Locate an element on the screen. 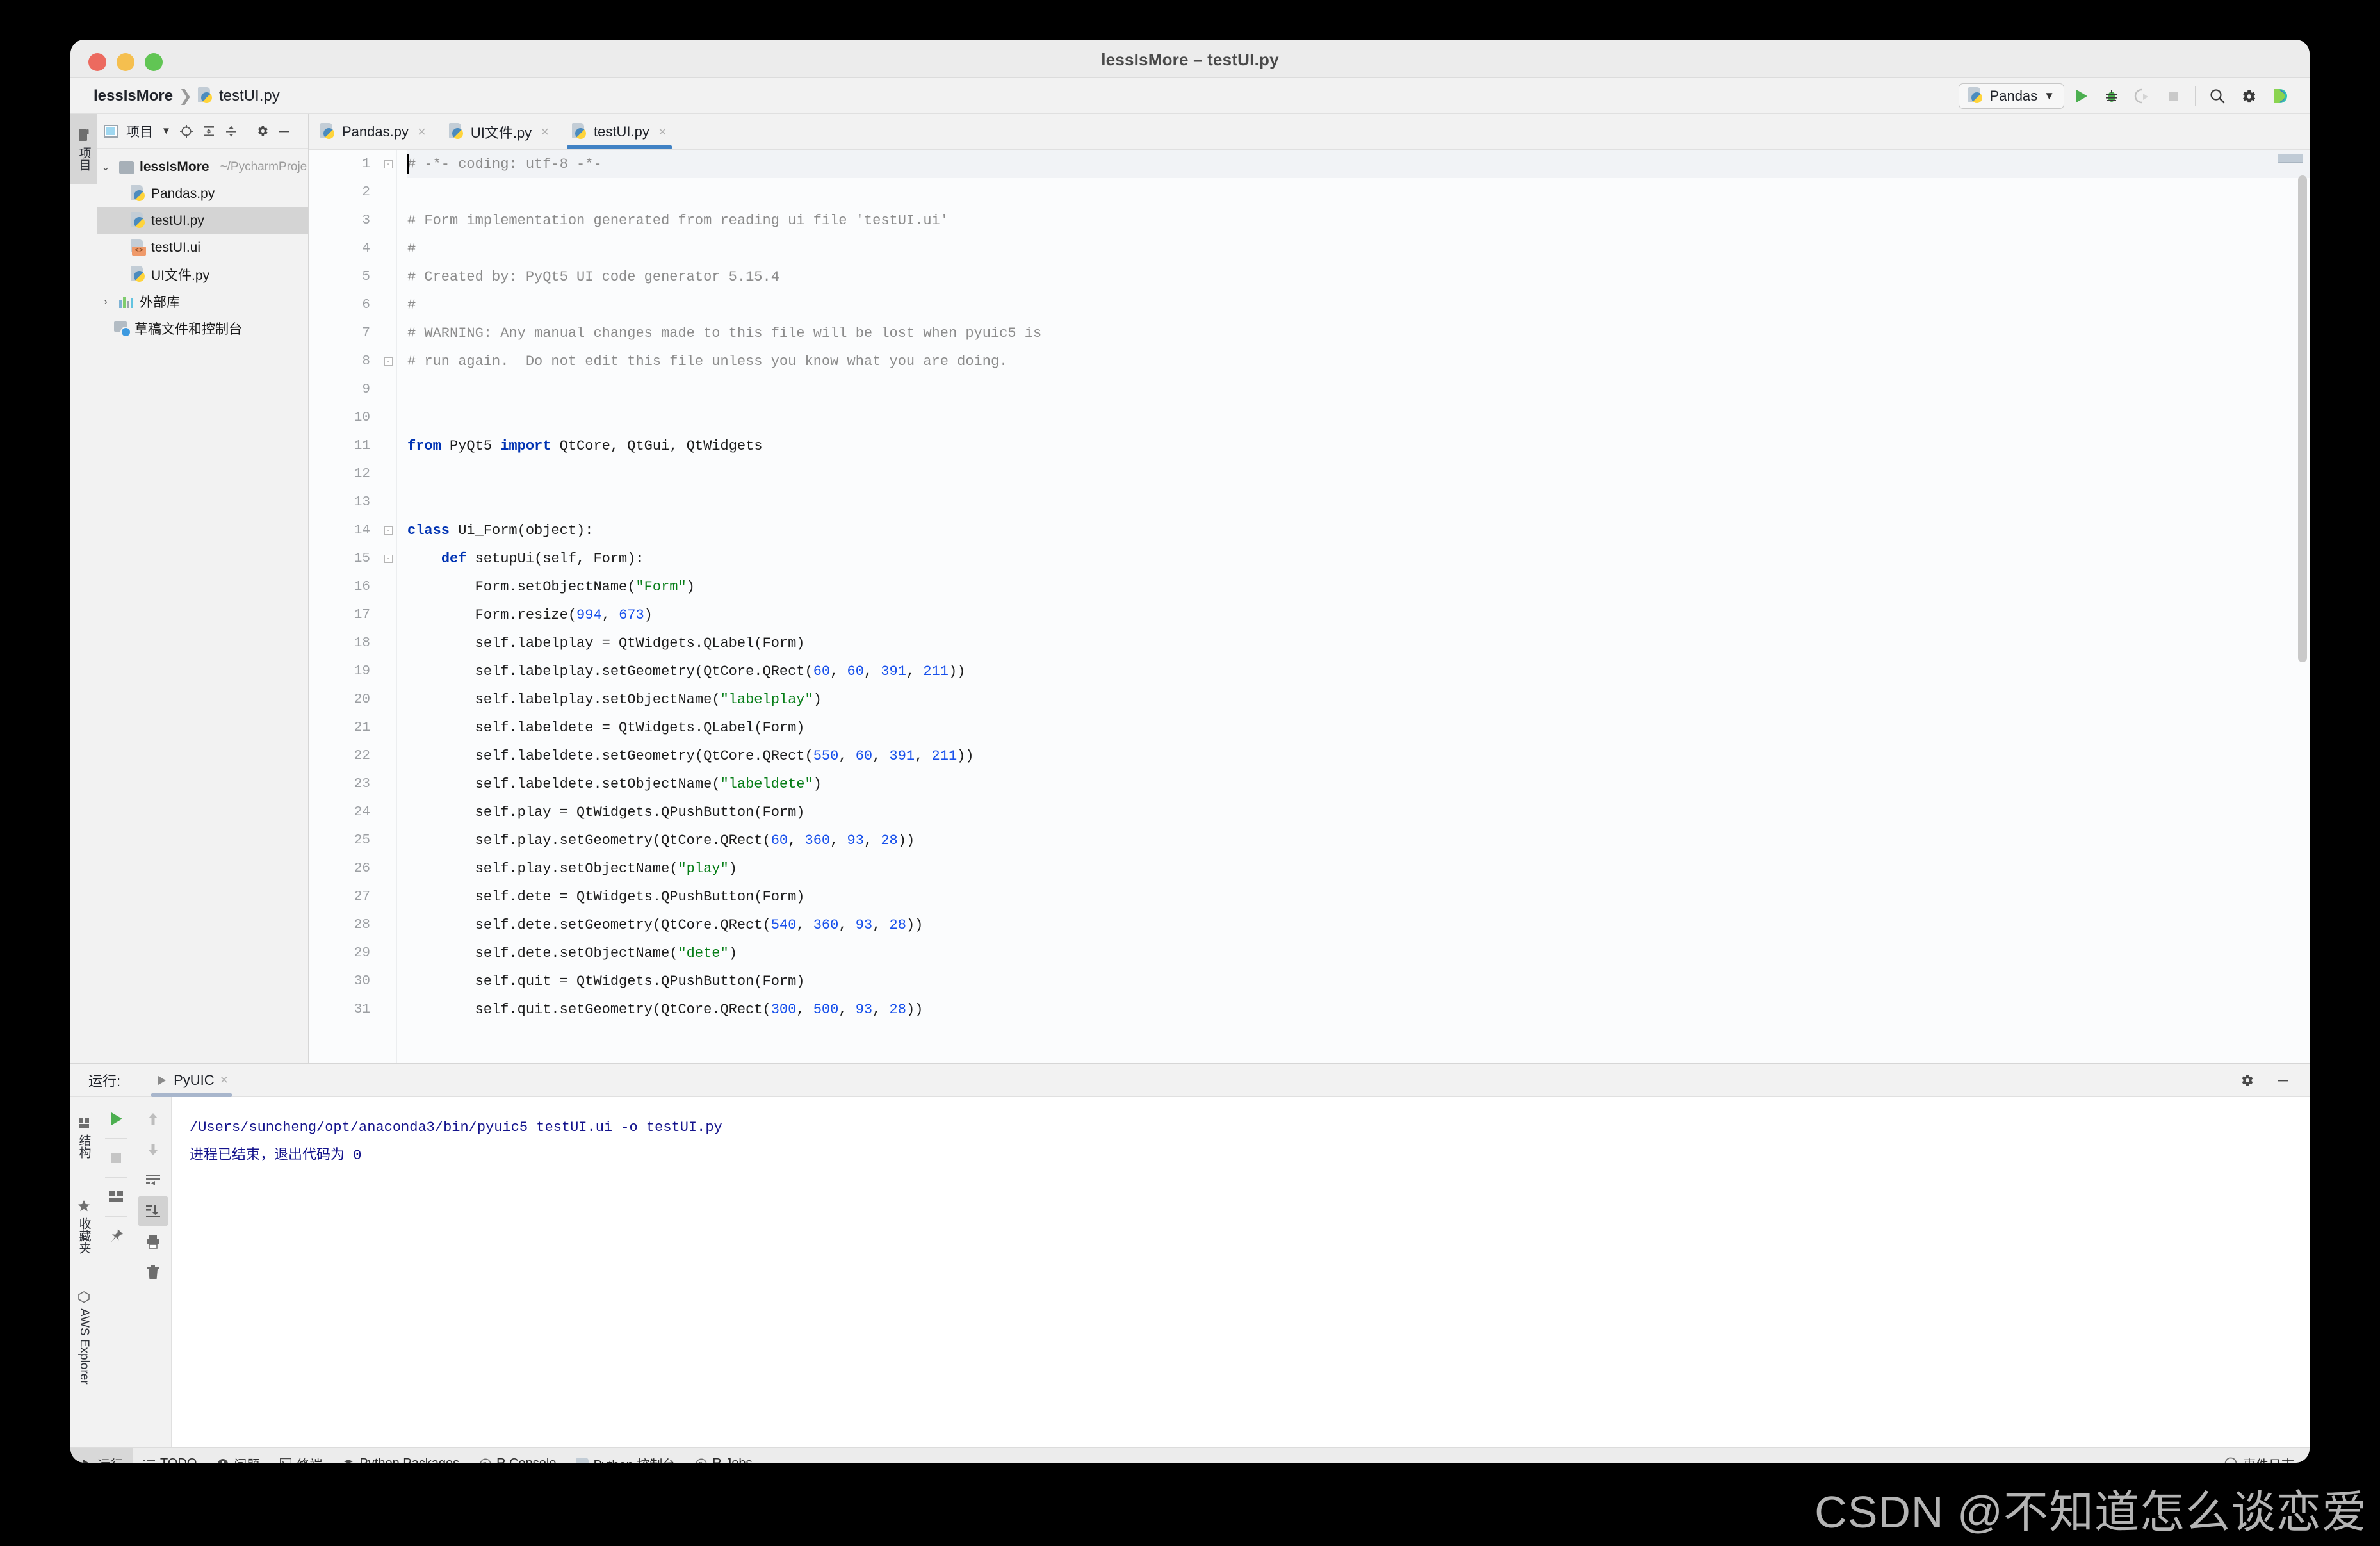 The image size is (2380, 1546). run-tab-pyuic: PyUIC × is located at coordinates (192, 1080).